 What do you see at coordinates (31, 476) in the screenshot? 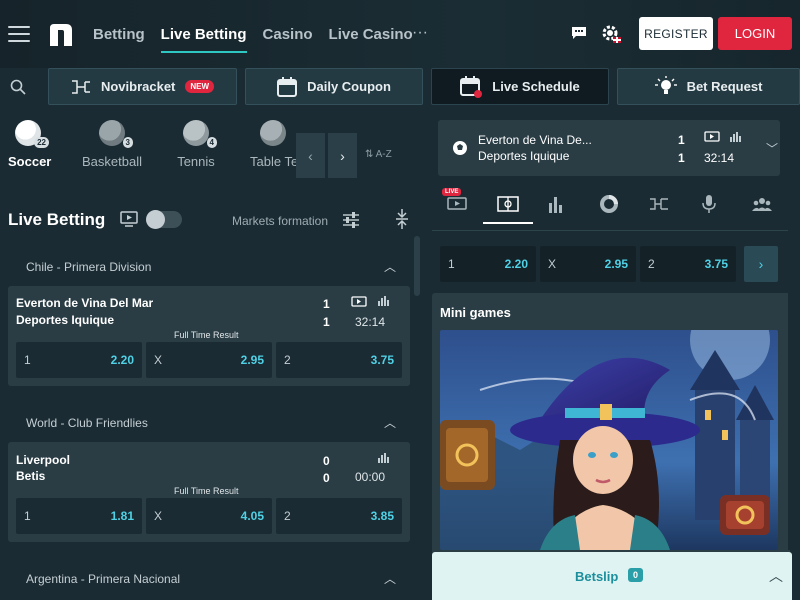
I see `away-team: Betis` at bounding box center [31, 476].